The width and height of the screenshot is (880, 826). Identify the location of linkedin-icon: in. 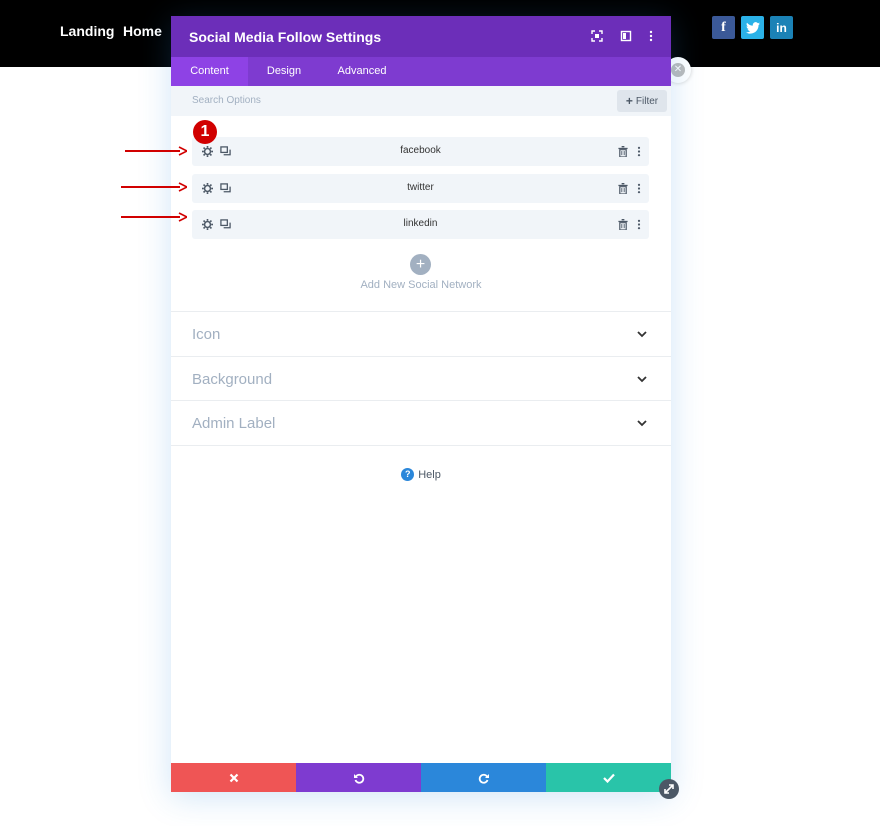
(781, 27).